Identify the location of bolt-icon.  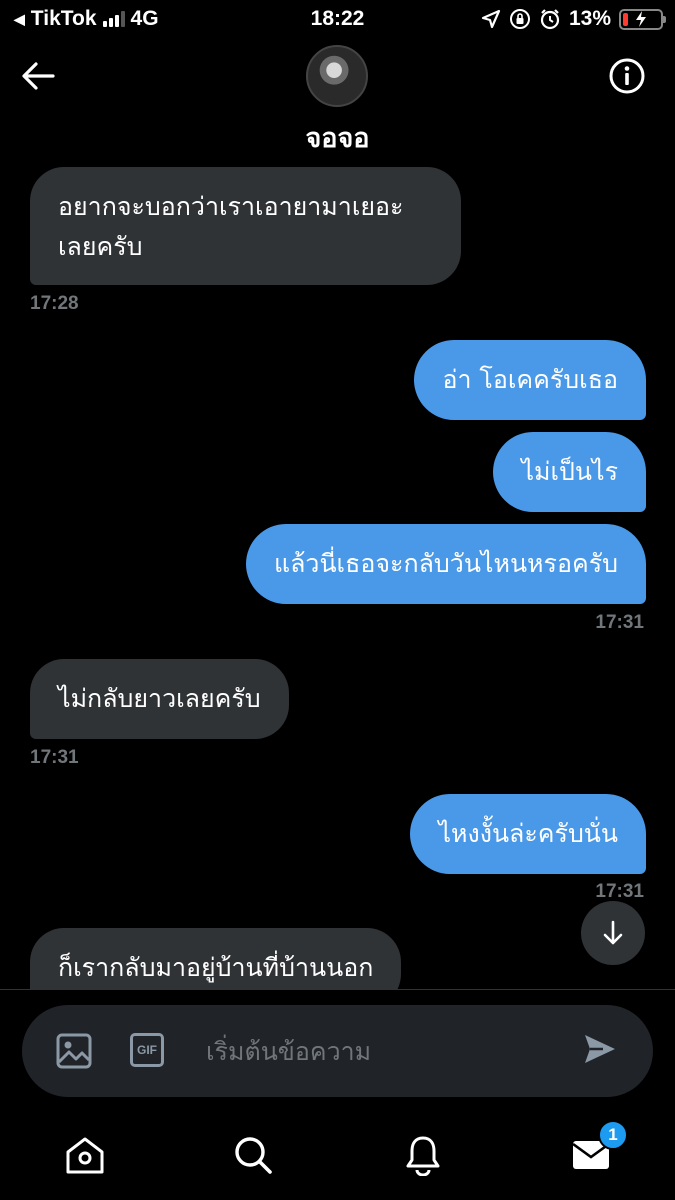
(641, 19).